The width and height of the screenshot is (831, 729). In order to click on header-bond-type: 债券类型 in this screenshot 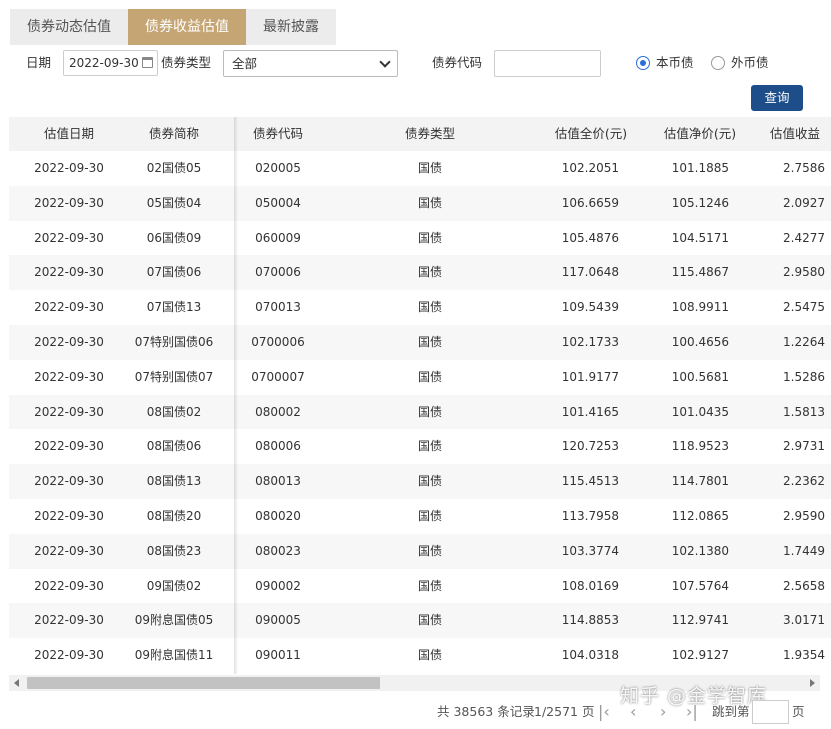, I will do `click(430, 134)`.